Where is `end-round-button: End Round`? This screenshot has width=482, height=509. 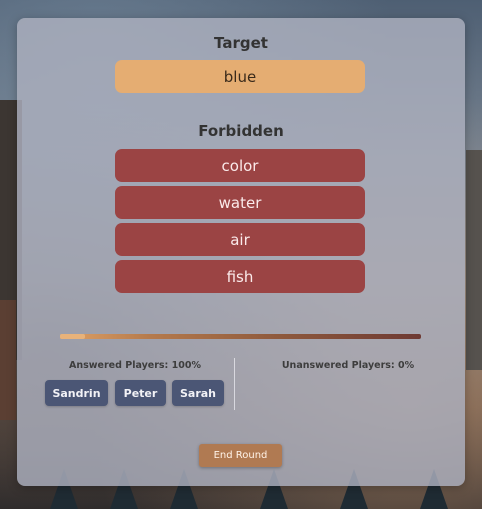 end-round-button: End Round is located at coordinates (240, 455).